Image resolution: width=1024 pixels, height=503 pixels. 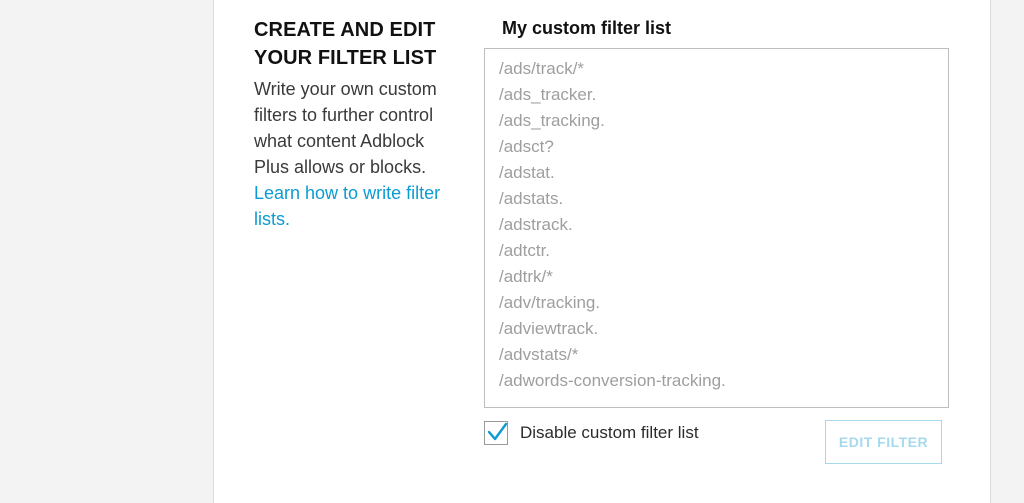 What do you see at coordinates (883, 442) in the screenshot?
I see `edit-filter-button: EDIT FILTER` at bounding box center [883, 442].